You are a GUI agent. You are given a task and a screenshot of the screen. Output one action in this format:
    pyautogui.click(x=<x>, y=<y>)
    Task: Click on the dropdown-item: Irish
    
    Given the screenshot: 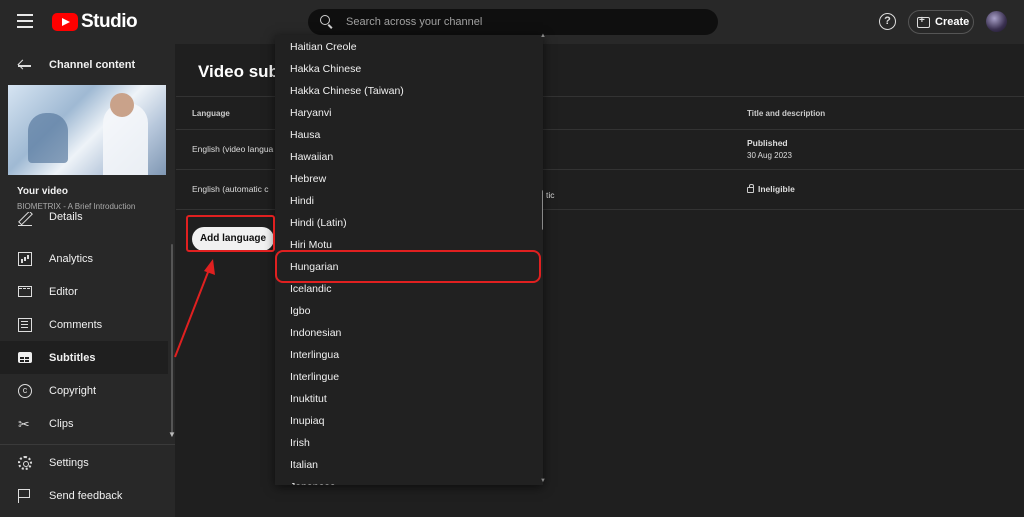 What is the action you would take?
    pyautogui.click(x=300, y=443)
    